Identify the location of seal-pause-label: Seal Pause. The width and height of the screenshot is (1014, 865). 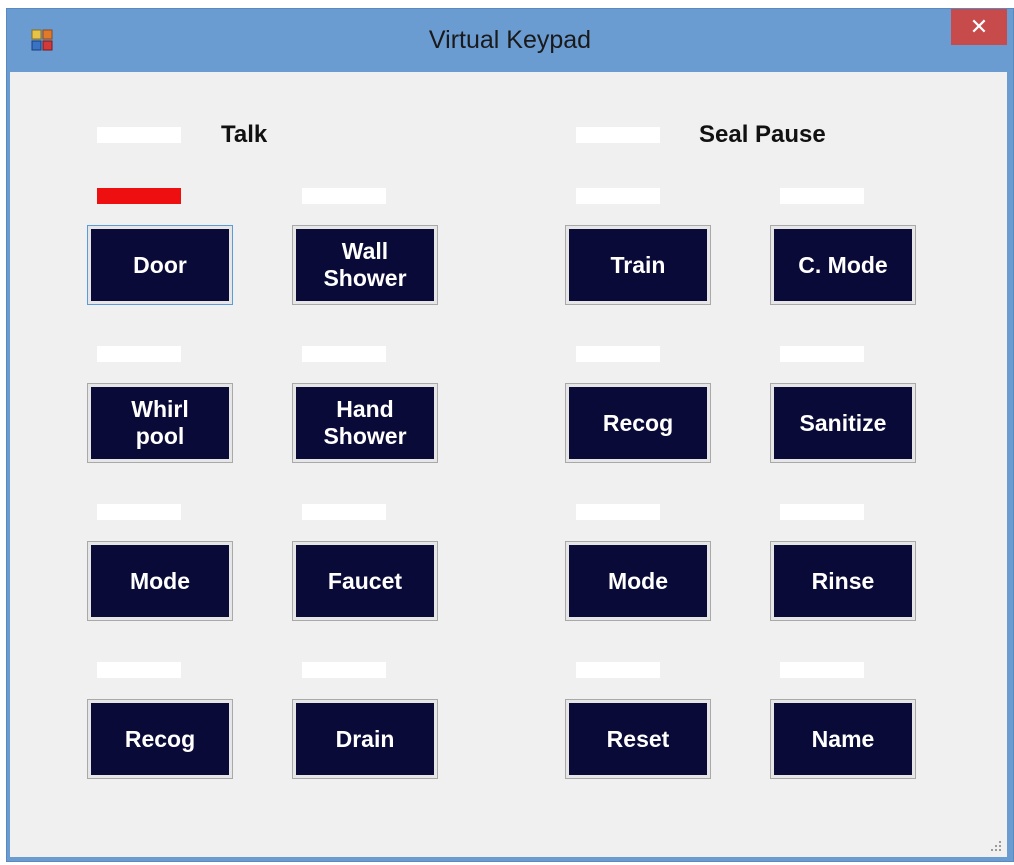
(762, 134).